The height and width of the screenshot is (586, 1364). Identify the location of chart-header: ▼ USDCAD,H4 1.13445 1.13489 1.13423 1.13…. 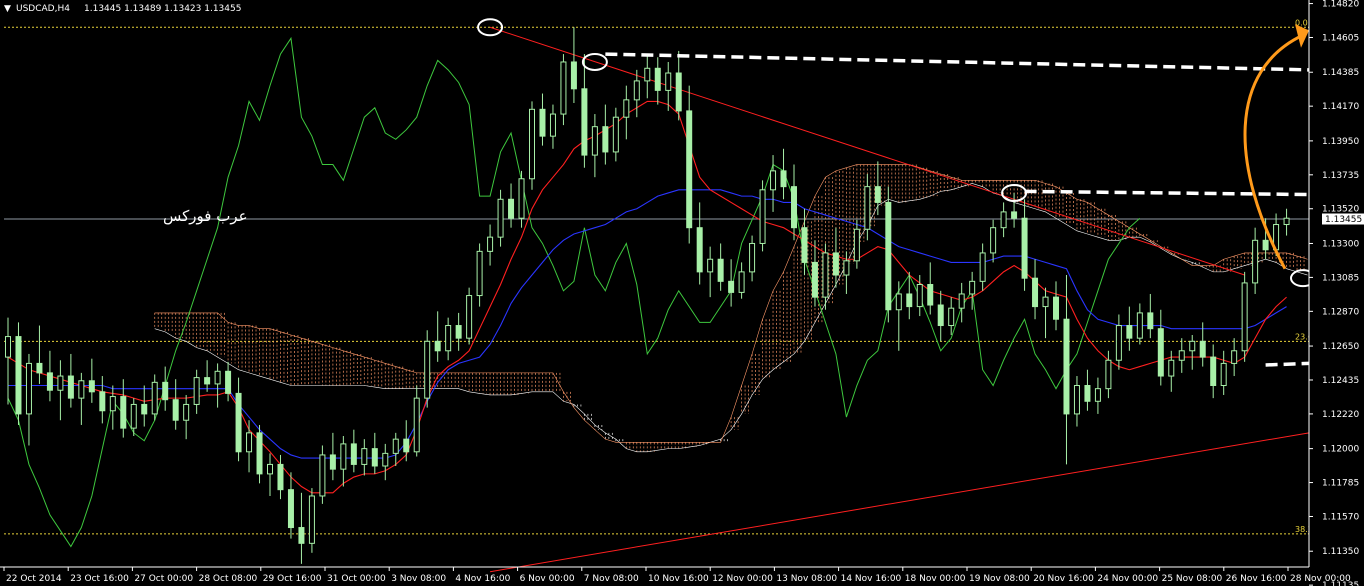
(122, 9).